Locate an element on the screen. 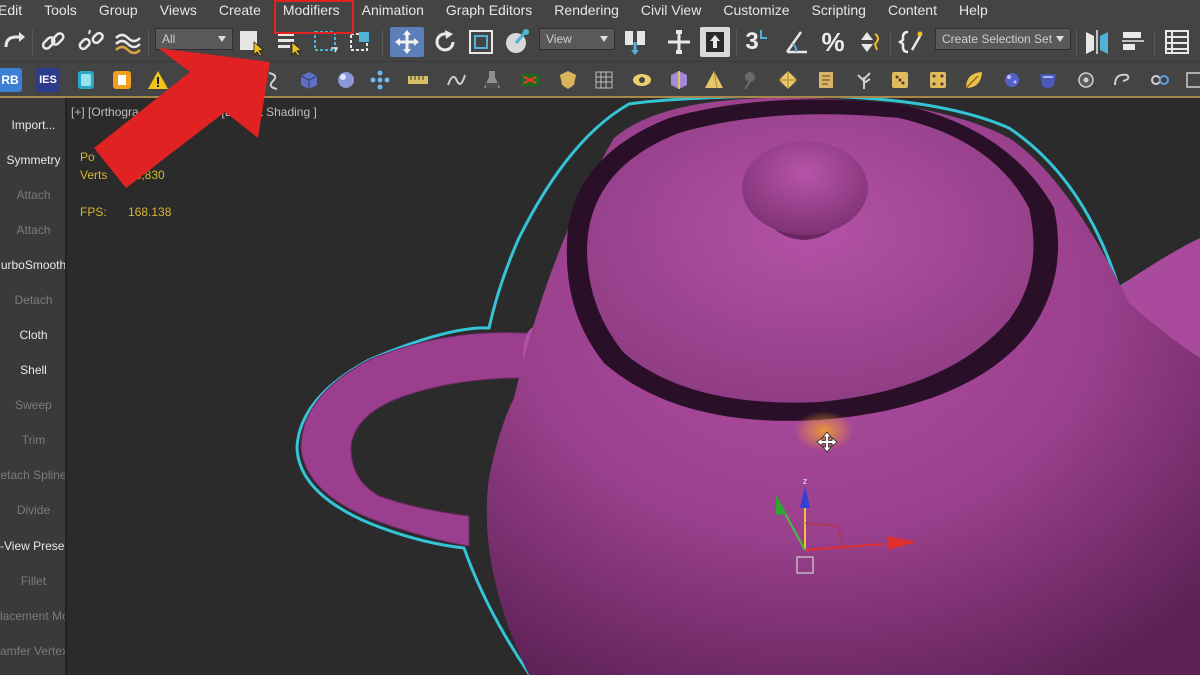 The width and height of the screenshot is (1200, 675). helix-icon is located at coordinates (274, 80).